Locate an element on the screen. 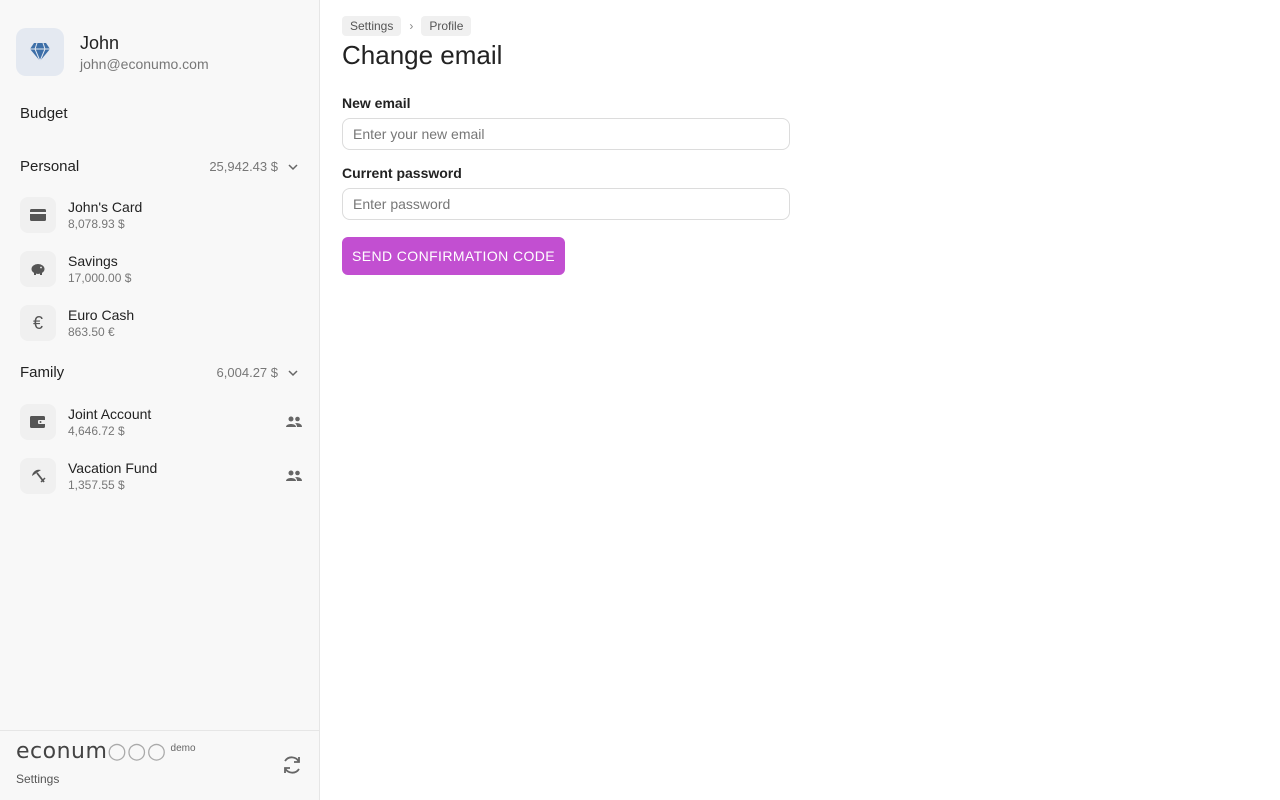 Image resolution: width=1280 pixels, height=800 pixels. demo-badge: demo is located at coordinates (183, 748).